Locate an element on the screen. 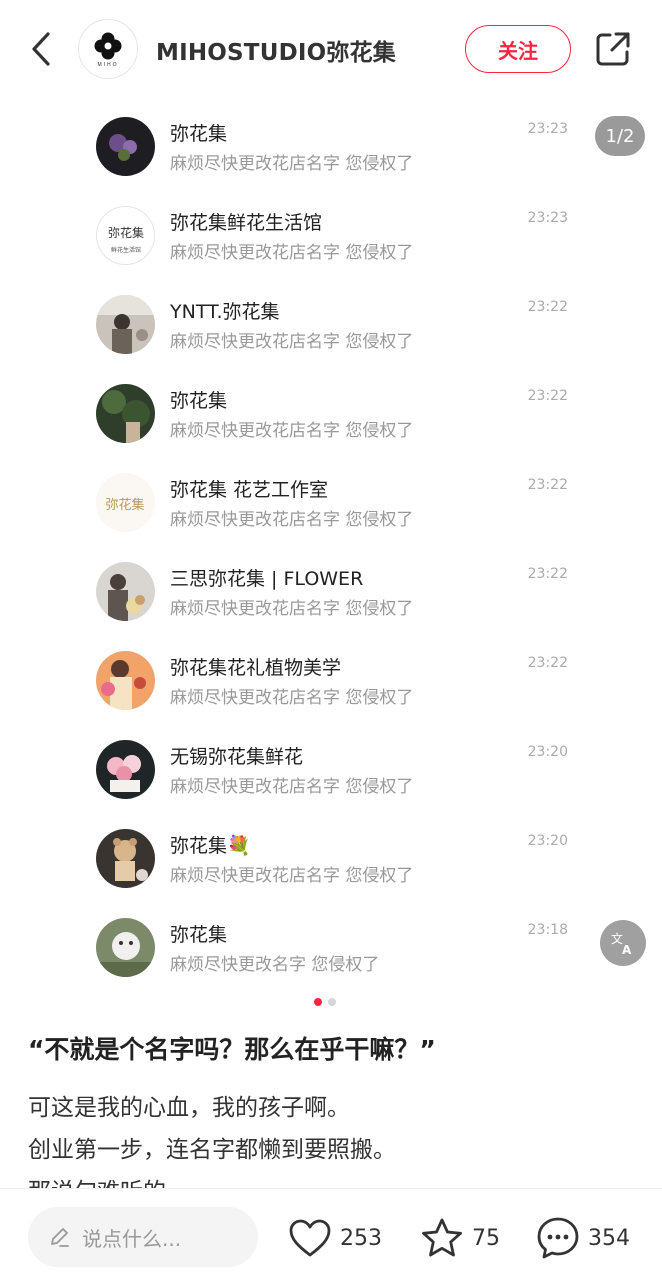 The image size is (662, 1280). message-item: 三思弥花集 | FLOWER 麻烦尽快更改花店名字 您侵权了 23:22 is located at coordinates (336, 597).